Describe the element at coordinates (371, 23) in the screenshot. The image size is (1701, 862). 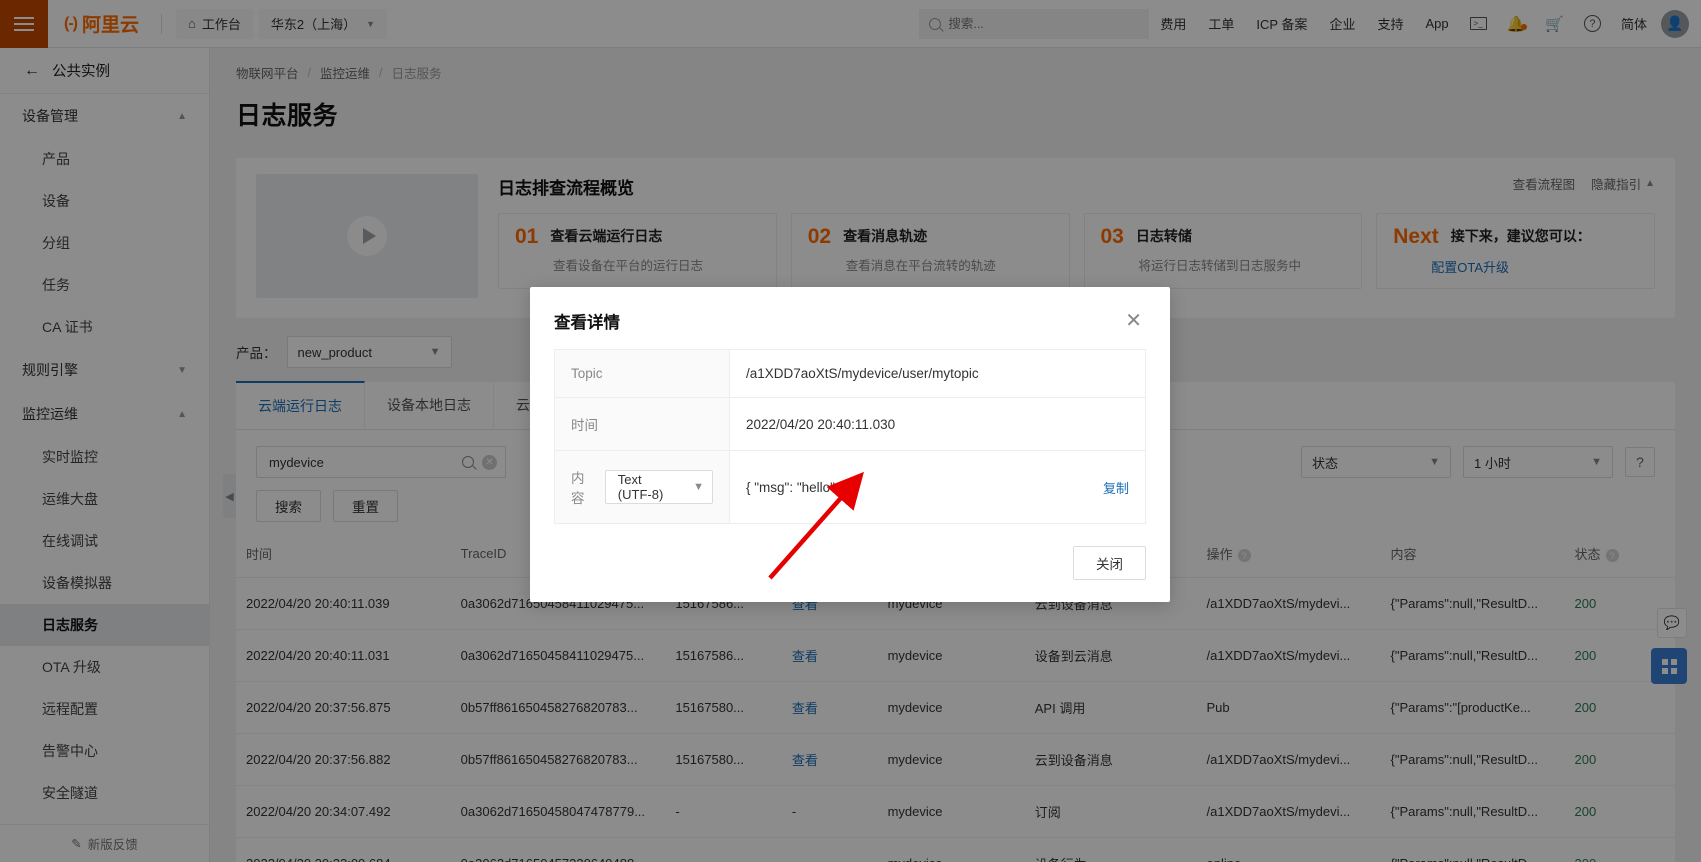
I see `chevron-down-icon: ▼` at that location.